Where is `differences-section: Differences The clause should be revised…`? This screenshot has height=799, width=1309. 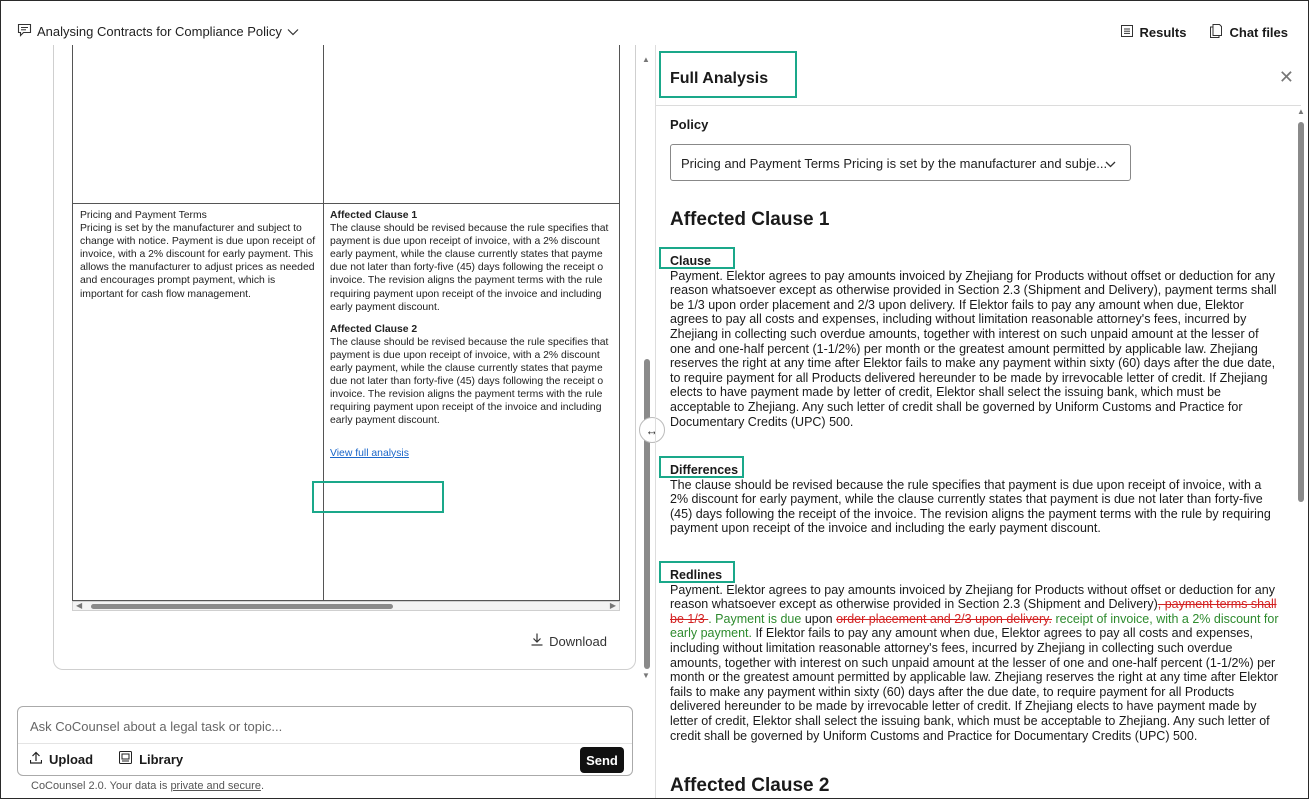
differences-section: Differences The clause should be revised… is located at coordinates (976, 499).